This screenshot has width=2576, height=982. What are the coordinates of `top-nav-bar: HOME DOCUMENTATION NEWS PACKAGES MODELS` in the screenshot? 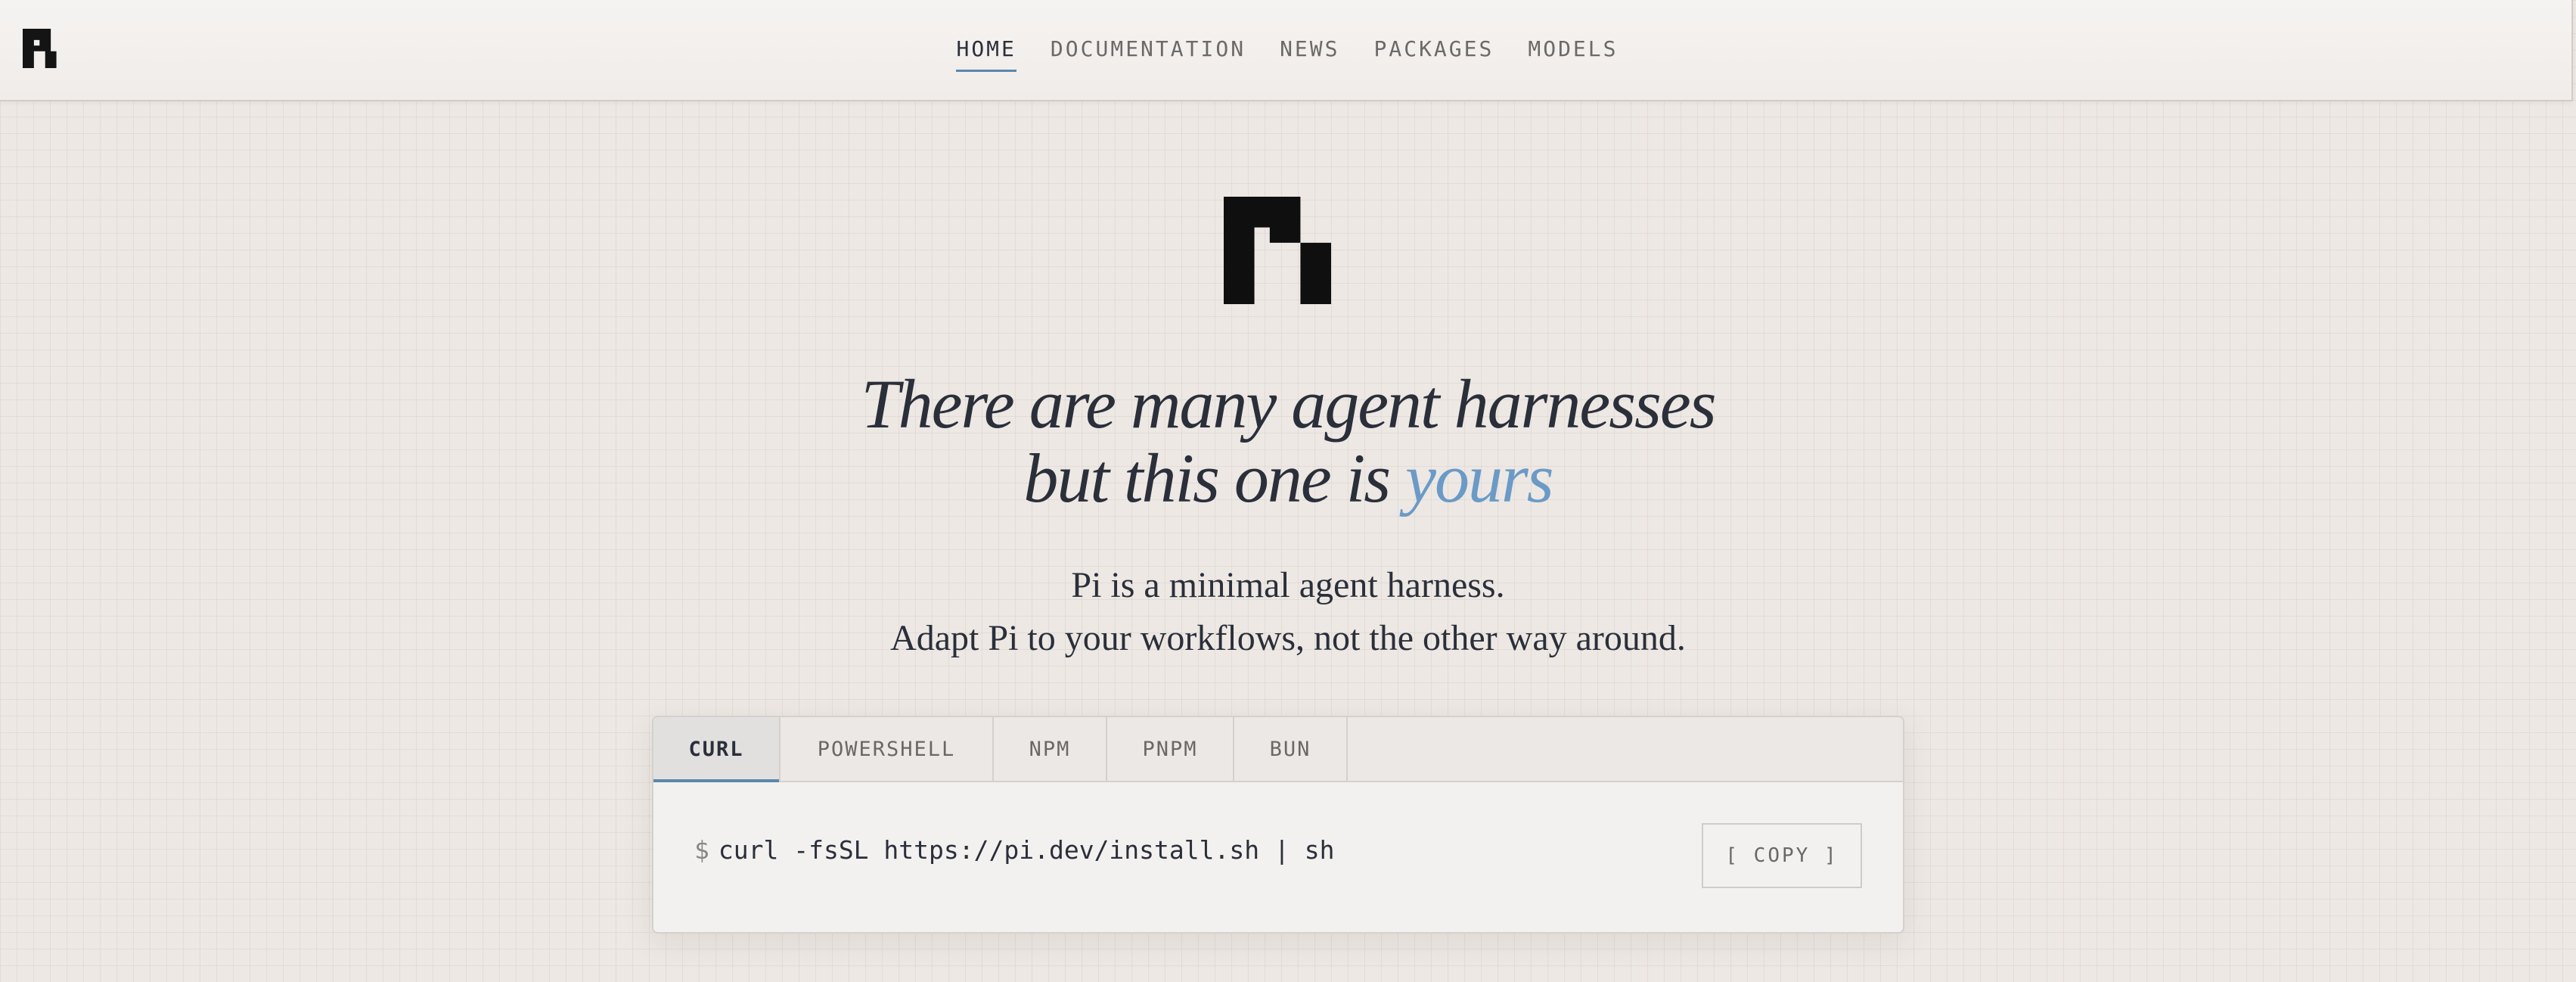 It's located at (1286, 50).